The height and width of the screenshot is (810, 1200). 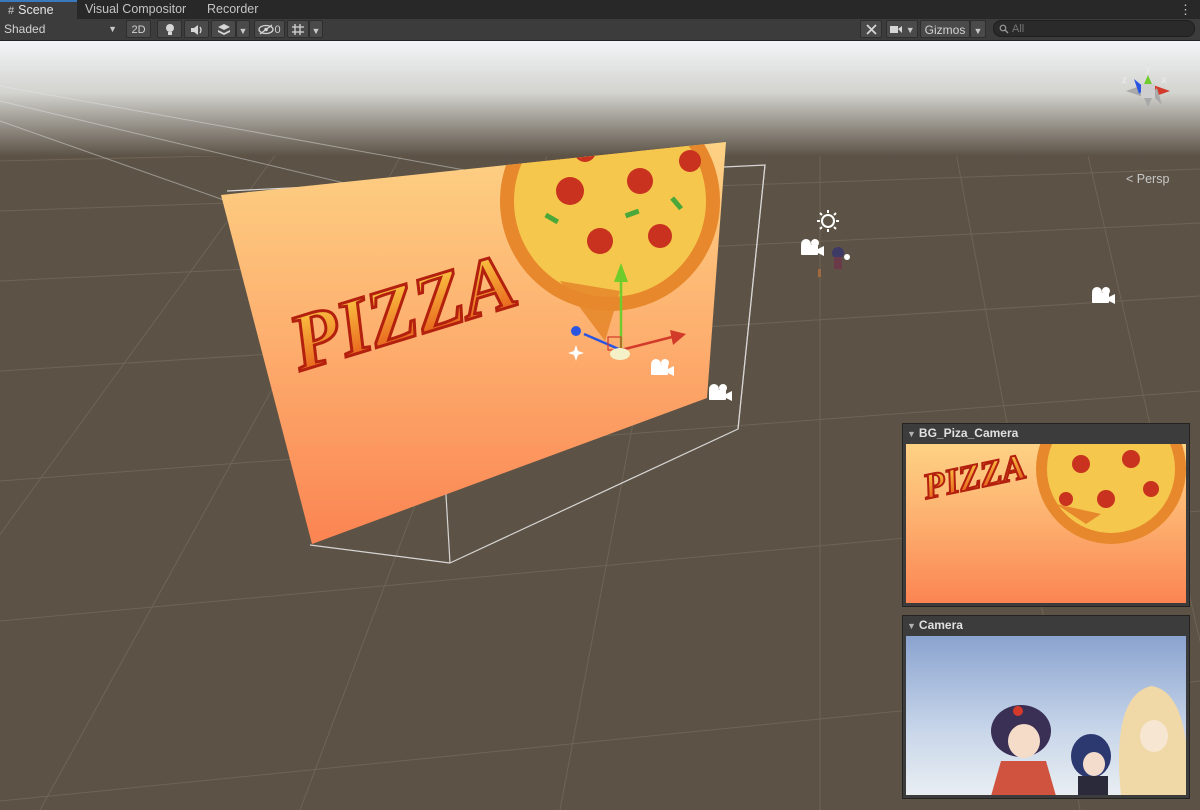 I want to click on scene-toolbar: Shaded ▼ 2D ▼ 0 ▼ ▼ Gizmos ▼, so click(x=600, y=30).